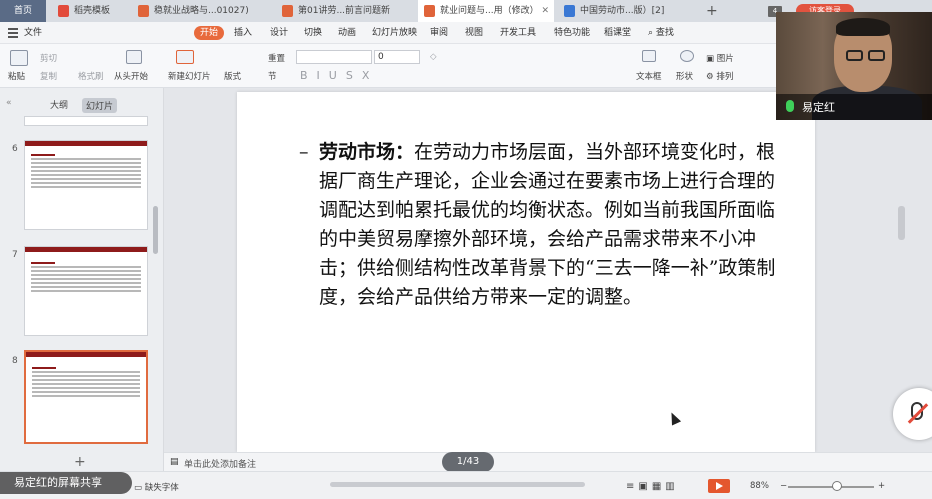  Describe the element at coordinates (367, 152) in the screenshot. I see `slide-heading: 劳动市场：` at that location.